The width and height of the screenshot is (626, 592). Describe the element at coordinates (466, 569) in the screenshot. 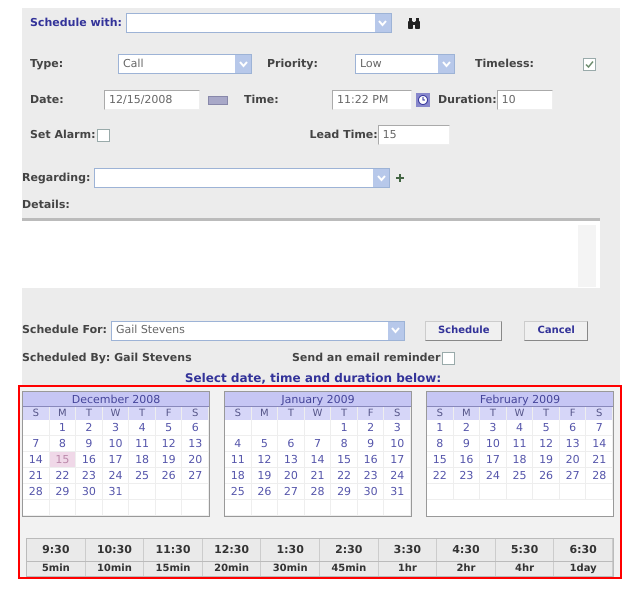

I see `duration-option: 2hr` at that location.